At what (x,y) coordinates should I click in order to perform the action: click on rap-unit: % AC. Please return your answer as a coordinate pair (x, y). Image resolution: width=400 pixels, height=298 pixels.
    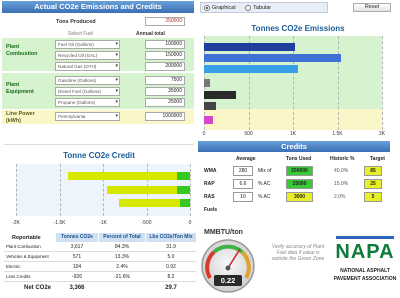
    Looking at the image, I should click on (264, 184).